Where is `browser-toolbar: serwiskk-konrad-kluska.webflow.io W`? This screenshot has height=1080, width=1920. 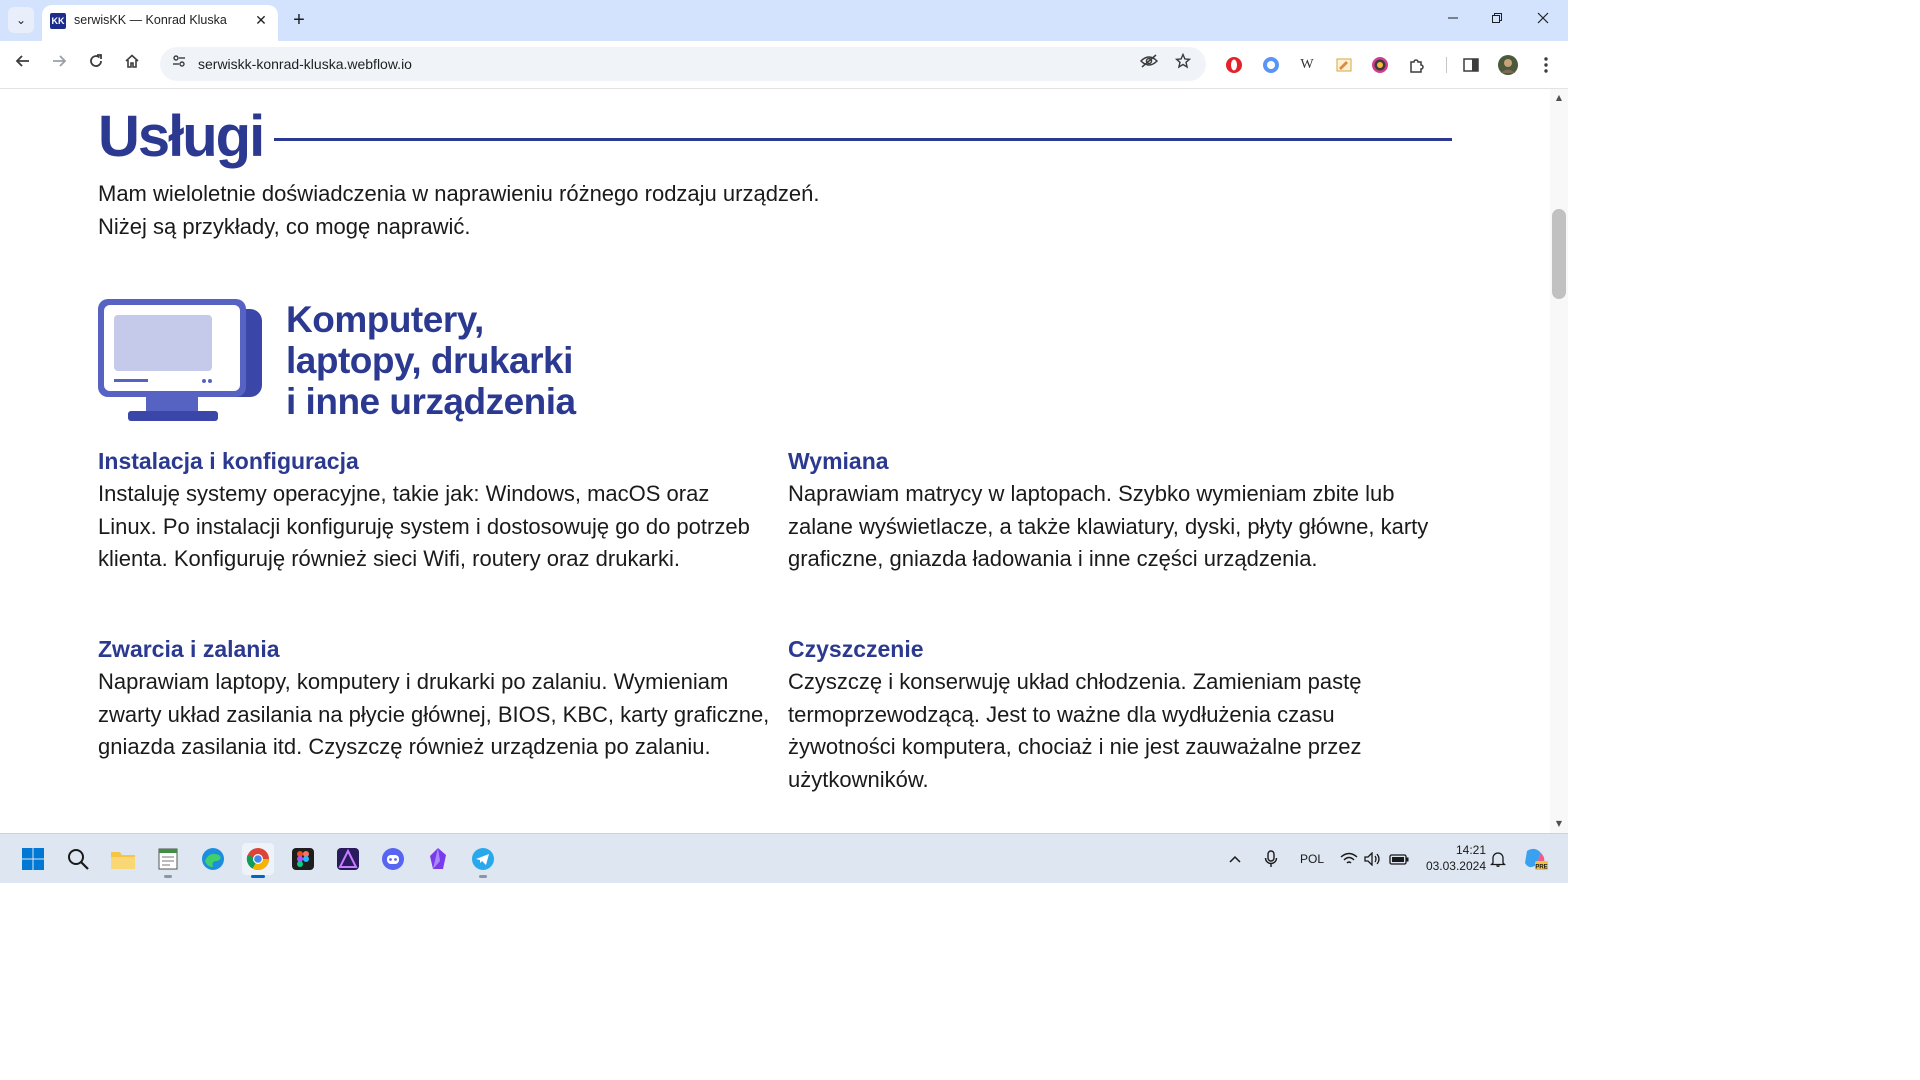 browser-toolbar: serwiskk-konrad-kluska.webflow.io W is located at coordinates (784, 65).